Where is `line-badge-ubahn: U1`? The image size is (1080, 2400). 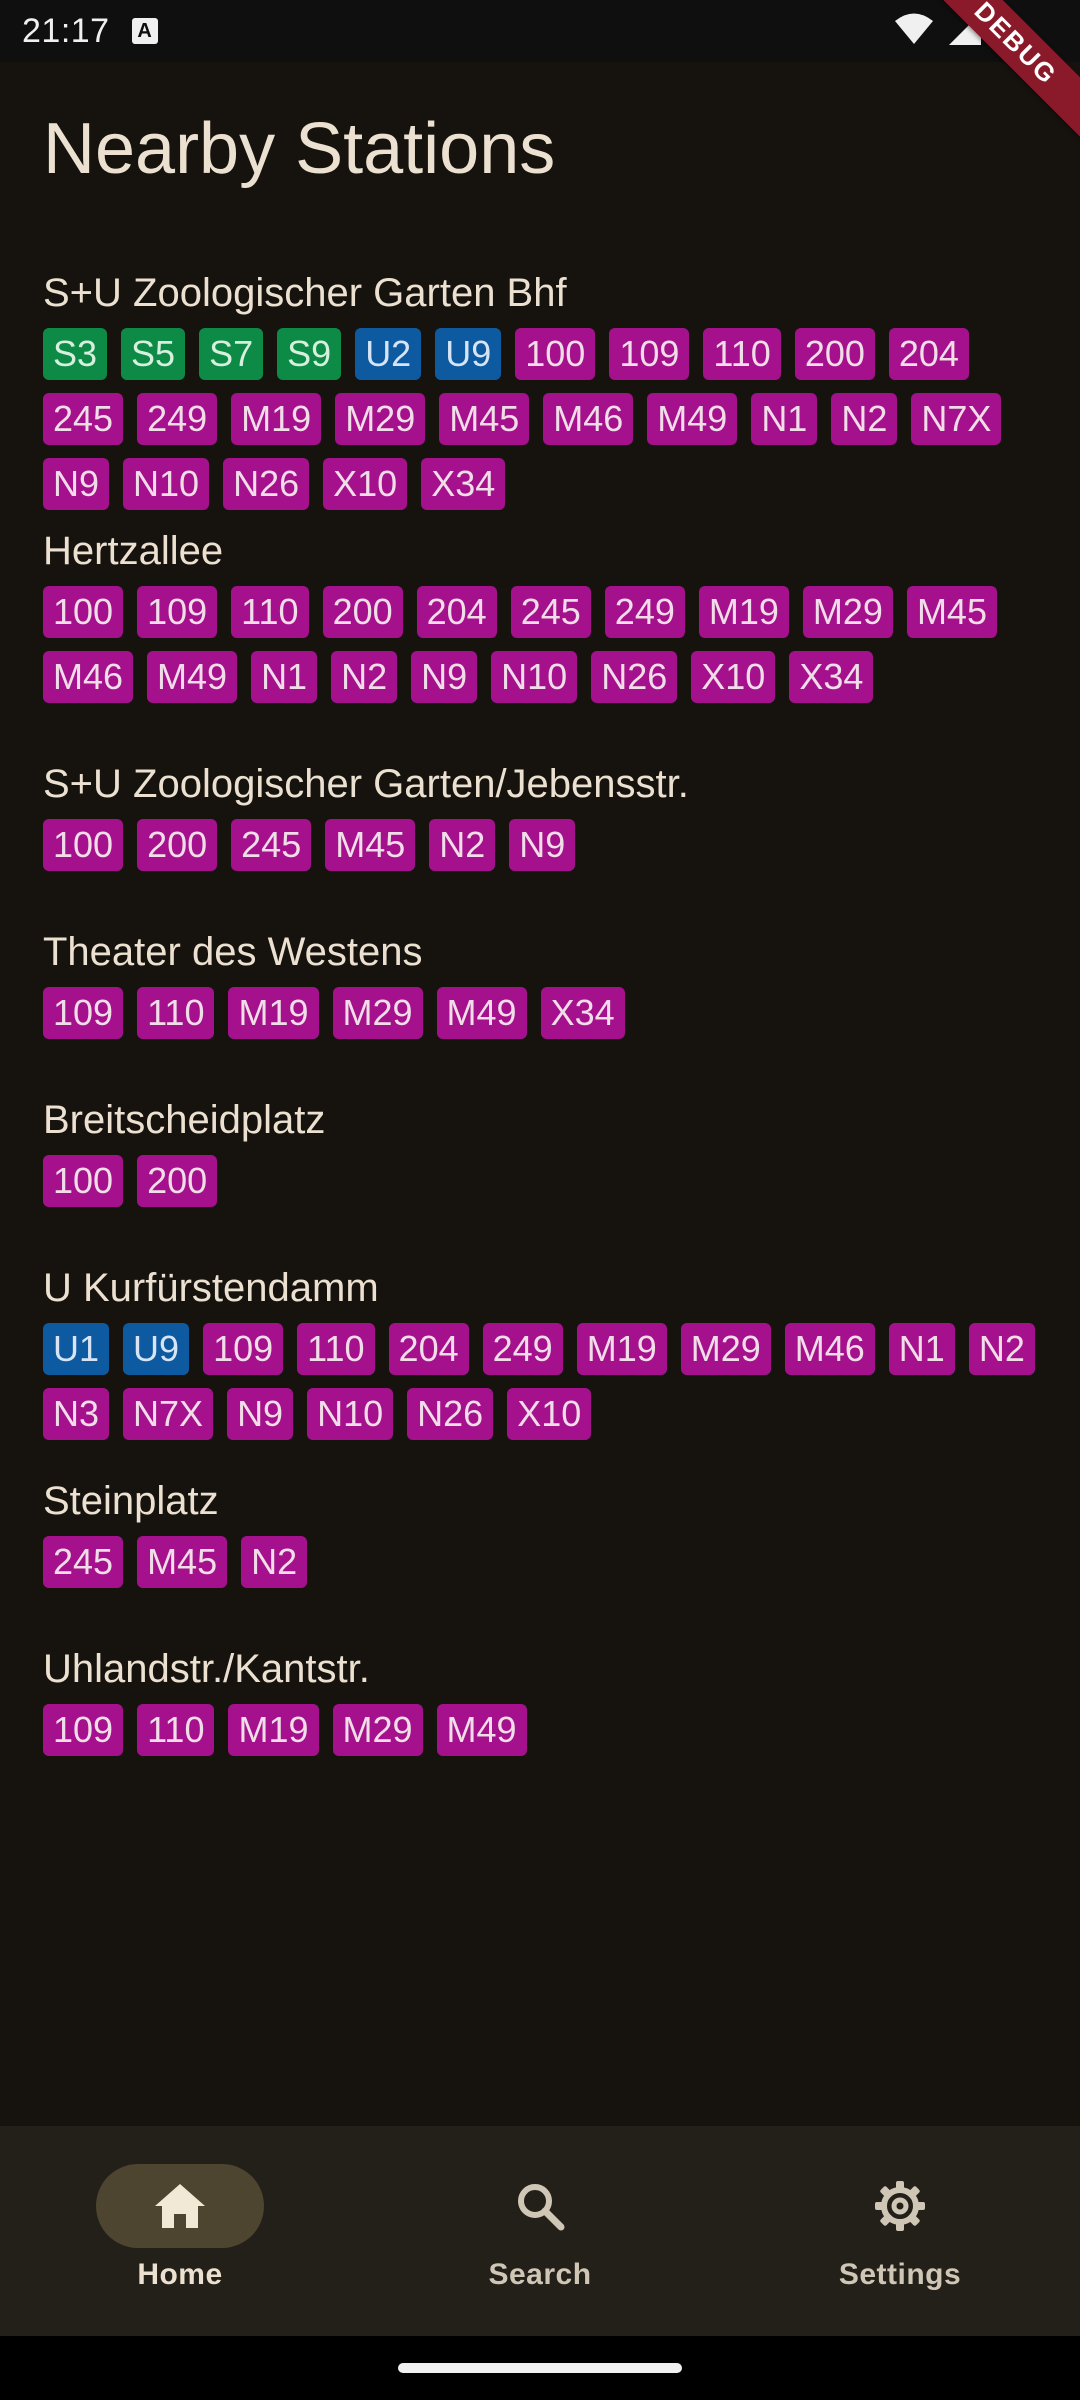
line-badge-ubahn: U1 is located at coordinates (76, 1349).